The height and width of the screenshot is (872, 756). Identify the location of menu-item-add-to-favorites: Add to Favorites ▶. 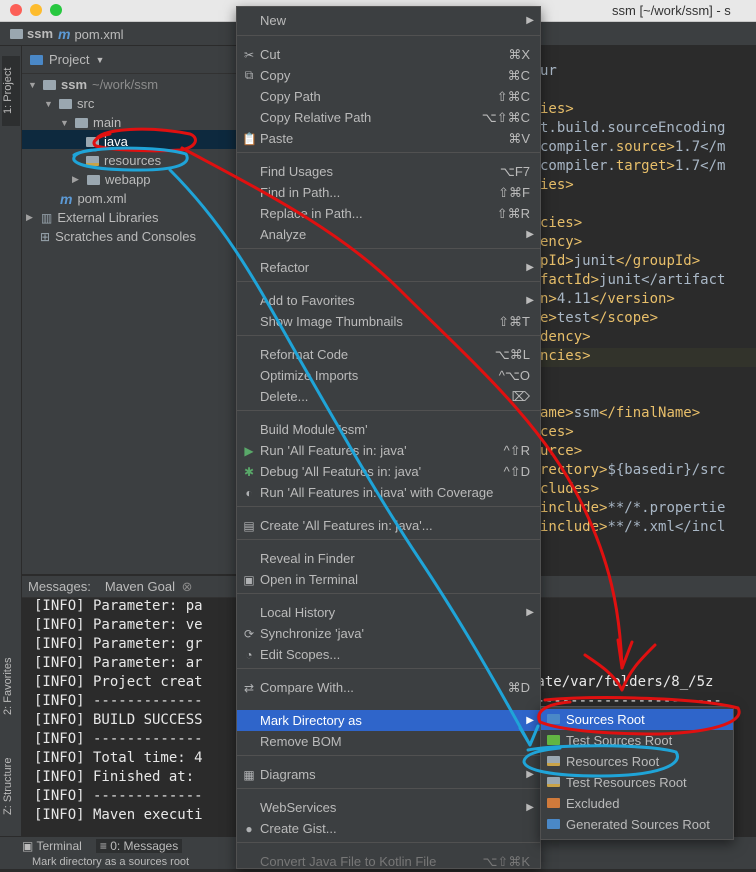
(388, 300).